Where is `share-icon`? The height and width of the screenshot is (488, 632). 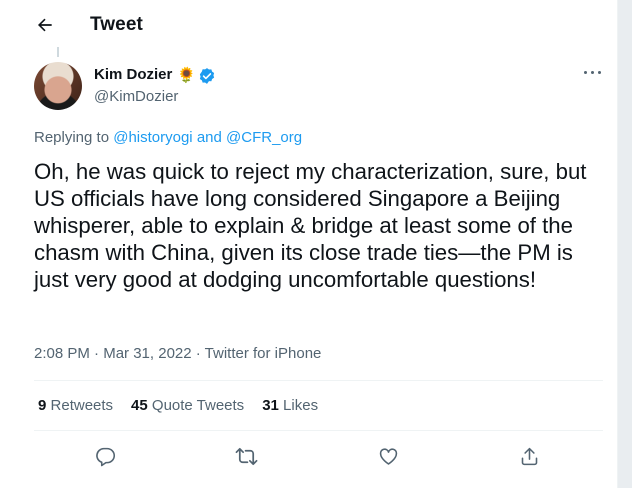 share-icon is located at coordinates (529, 456).